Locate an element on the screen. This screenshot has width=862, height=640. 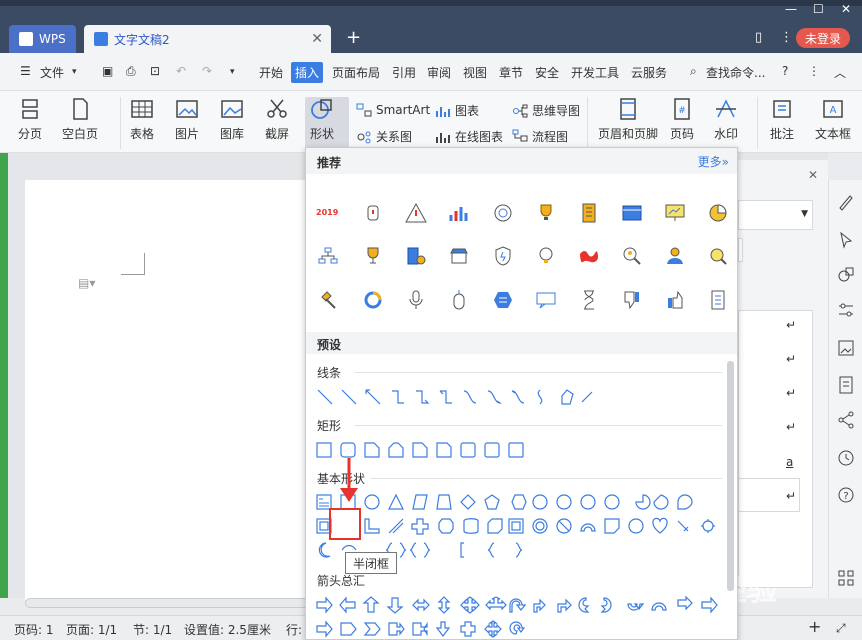
rect-shape-row is located at coordinates (426, 450).